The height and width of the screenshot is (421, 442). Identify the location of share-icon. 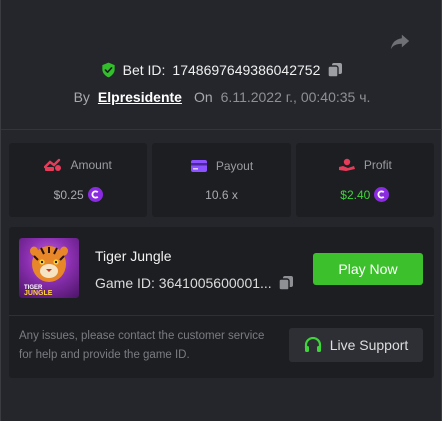
(400, 41).